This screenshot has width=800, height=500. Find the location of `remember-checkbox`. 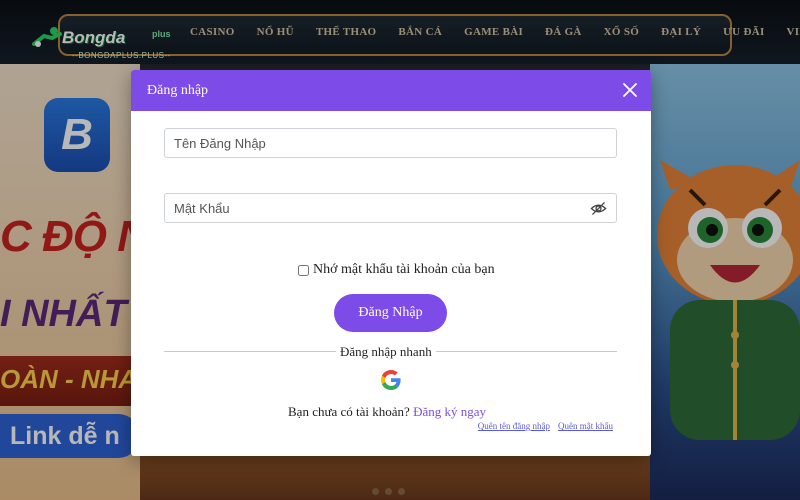

remember-checkbox is located at coordinates (303, 270).